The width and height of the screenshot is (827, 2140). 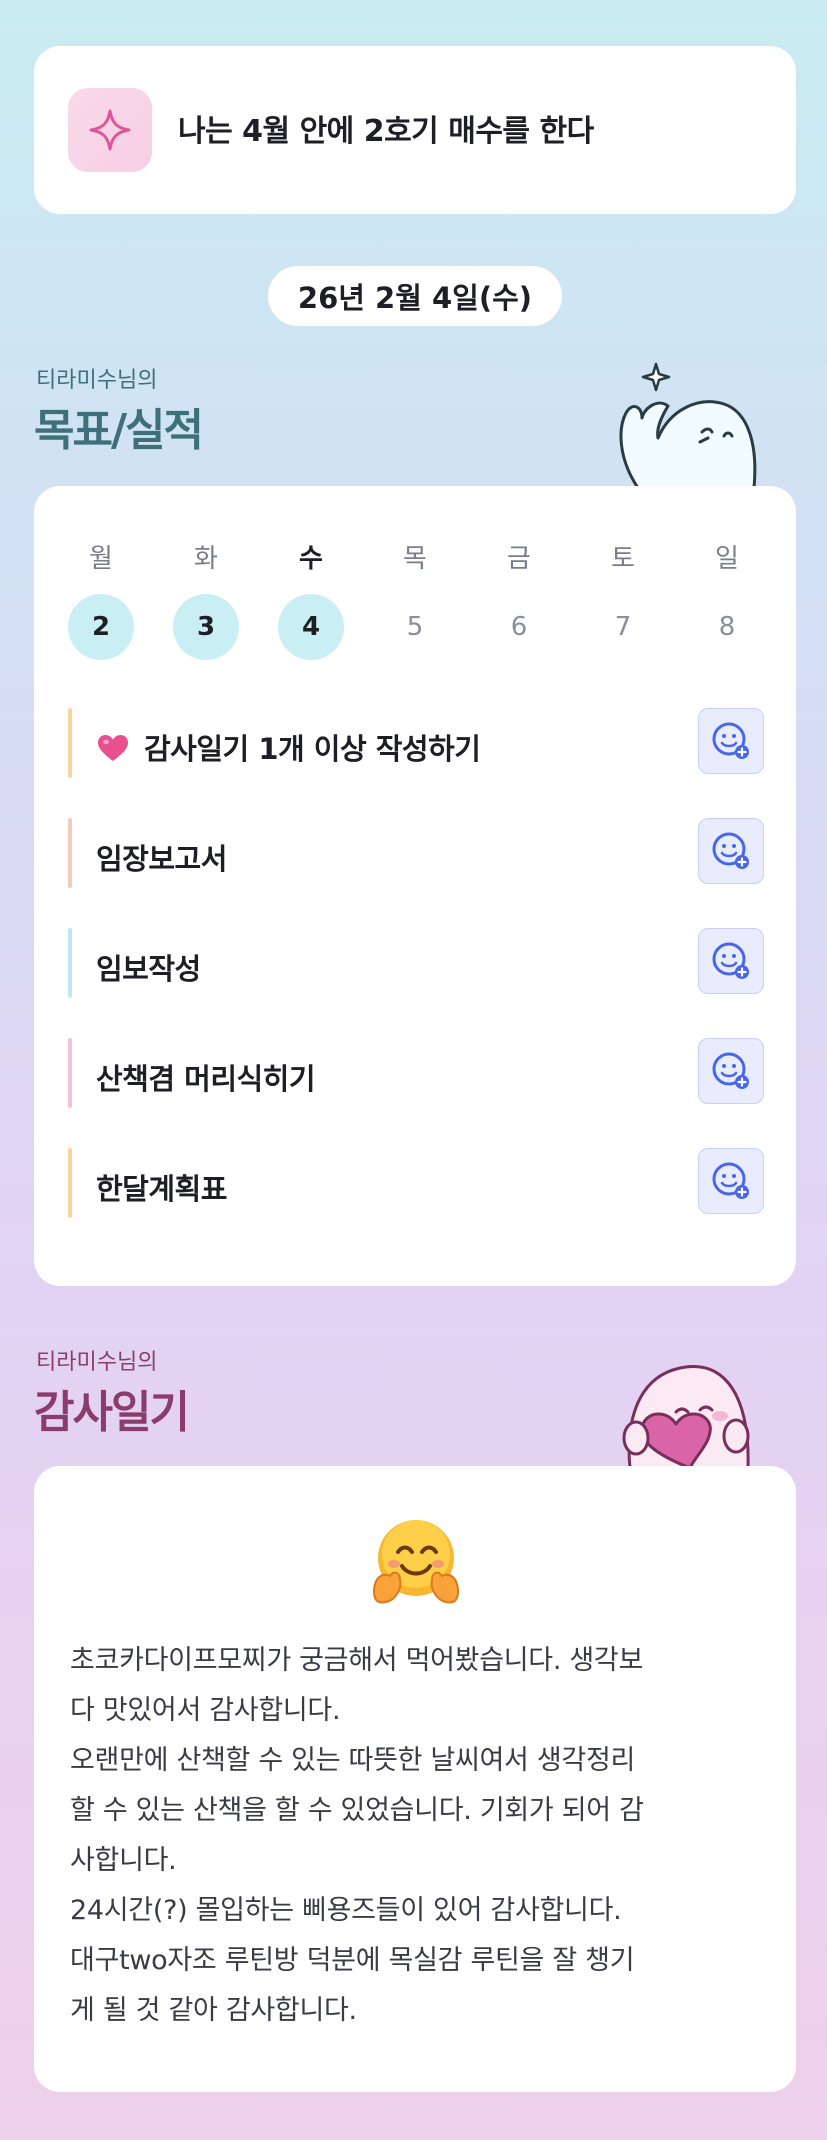 I want to click on date-cell-4-today: 4, so click(x=311, y=627).